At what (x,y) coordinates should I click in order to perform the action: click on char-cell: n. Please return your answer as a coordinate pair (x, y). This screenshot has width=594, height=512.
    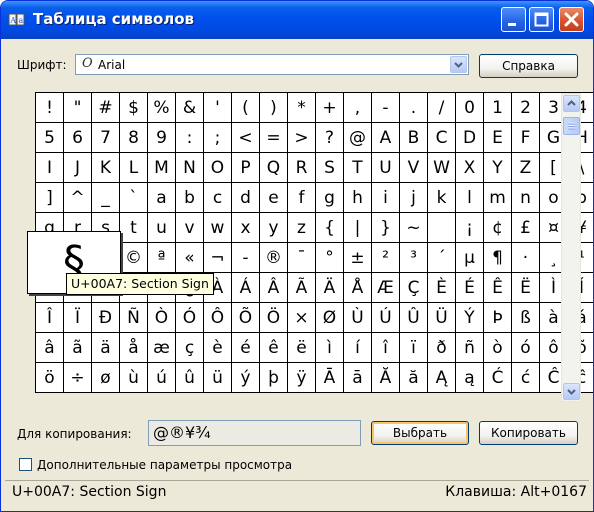
    Looking at the image, I should click on (525, 197).